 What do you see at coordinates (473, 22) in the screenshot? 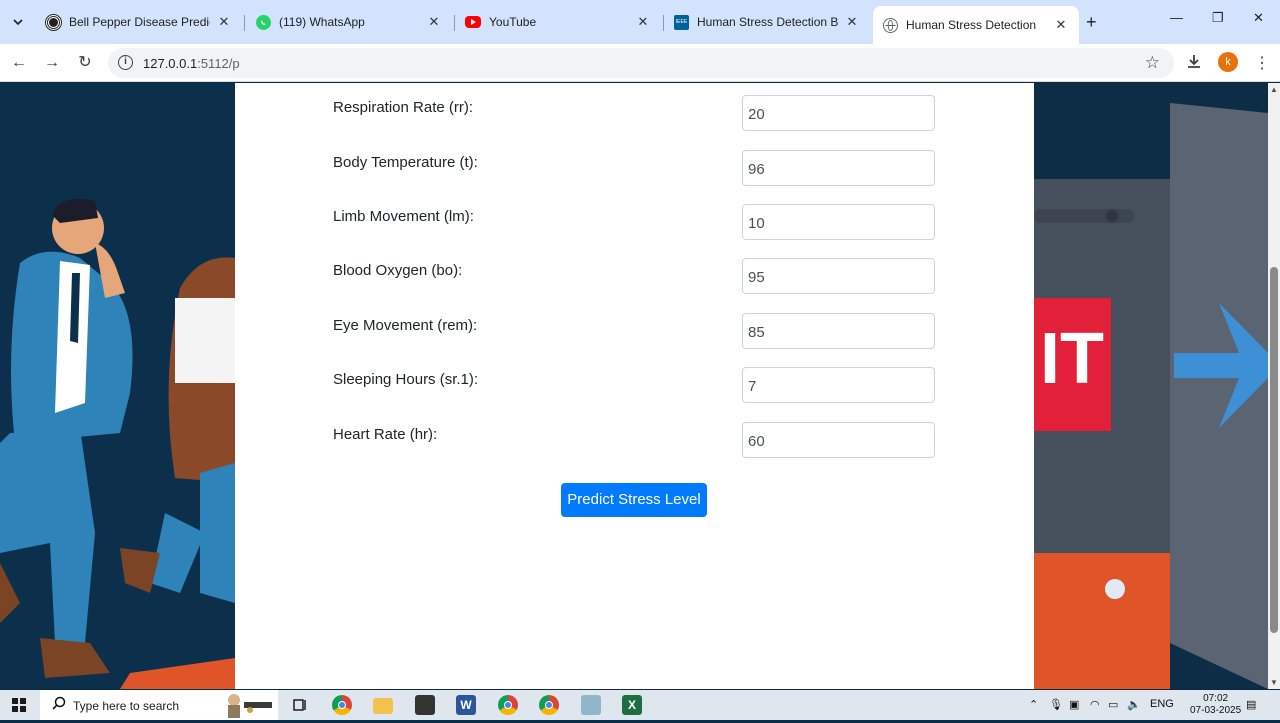
I see `youtube-icon` at bounding box center [473, 22].